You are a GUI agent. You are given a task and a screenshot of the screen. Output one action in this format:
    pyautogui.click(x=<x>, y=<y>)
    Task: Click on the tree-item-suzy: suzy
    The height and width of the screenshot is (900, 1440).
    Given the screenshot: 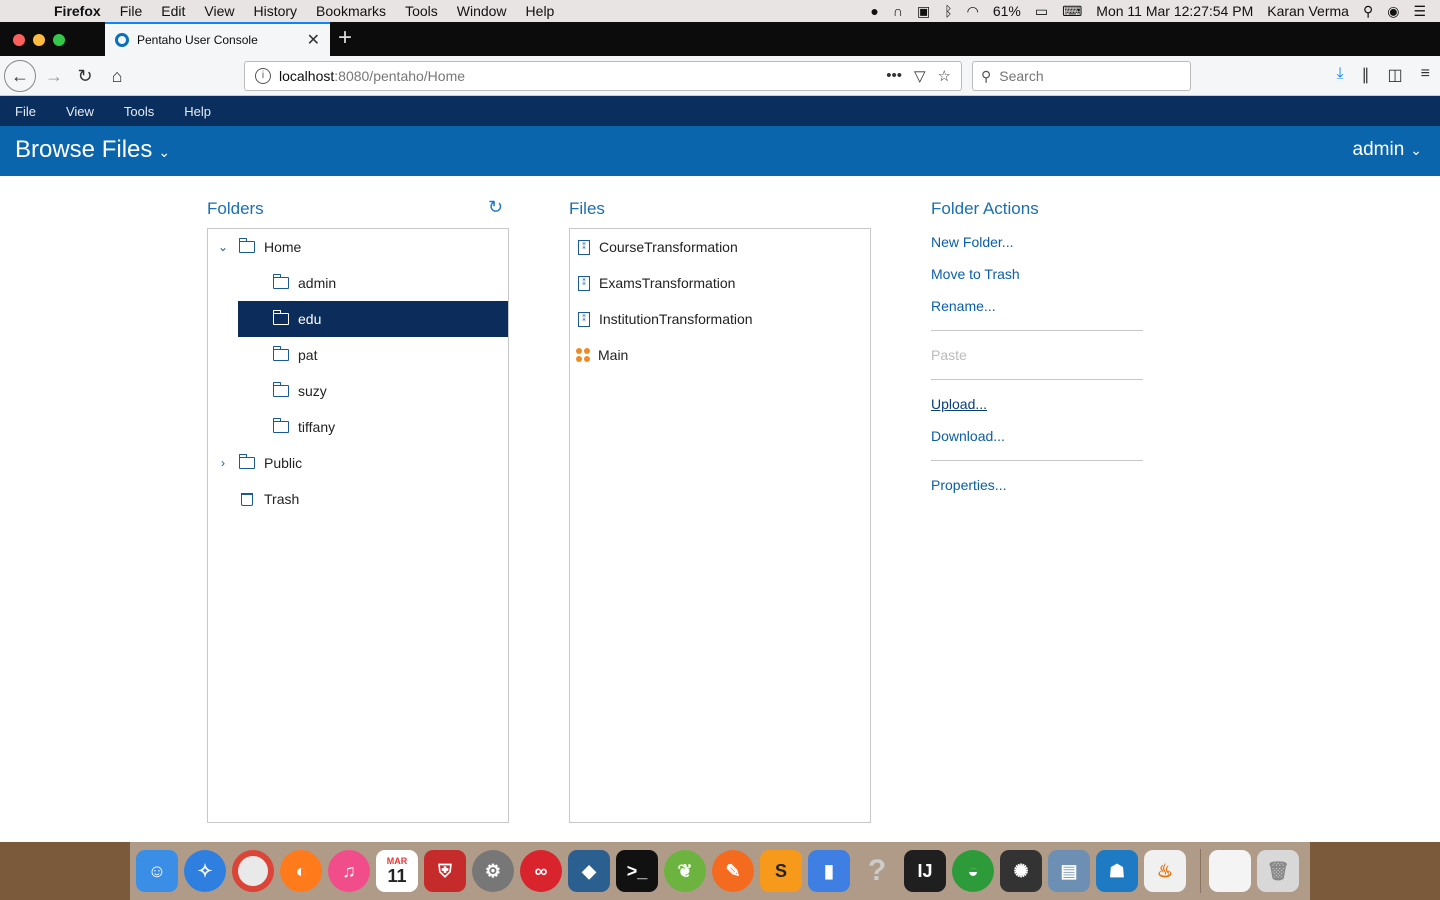 What is the action you would take?
    pyautogui.click(x=373, y=391)
    